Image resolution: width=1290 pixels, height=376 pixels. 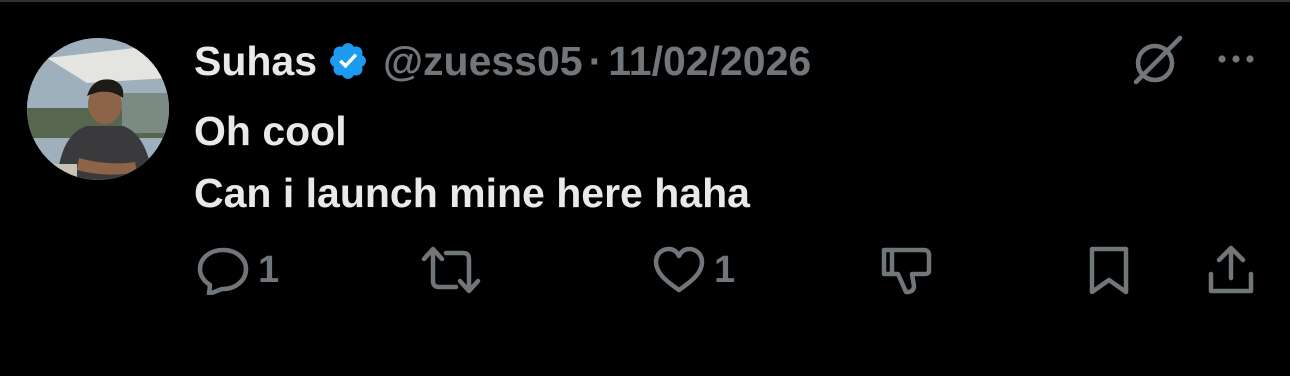 I want to click on avatar, so click(x=98, y=109).